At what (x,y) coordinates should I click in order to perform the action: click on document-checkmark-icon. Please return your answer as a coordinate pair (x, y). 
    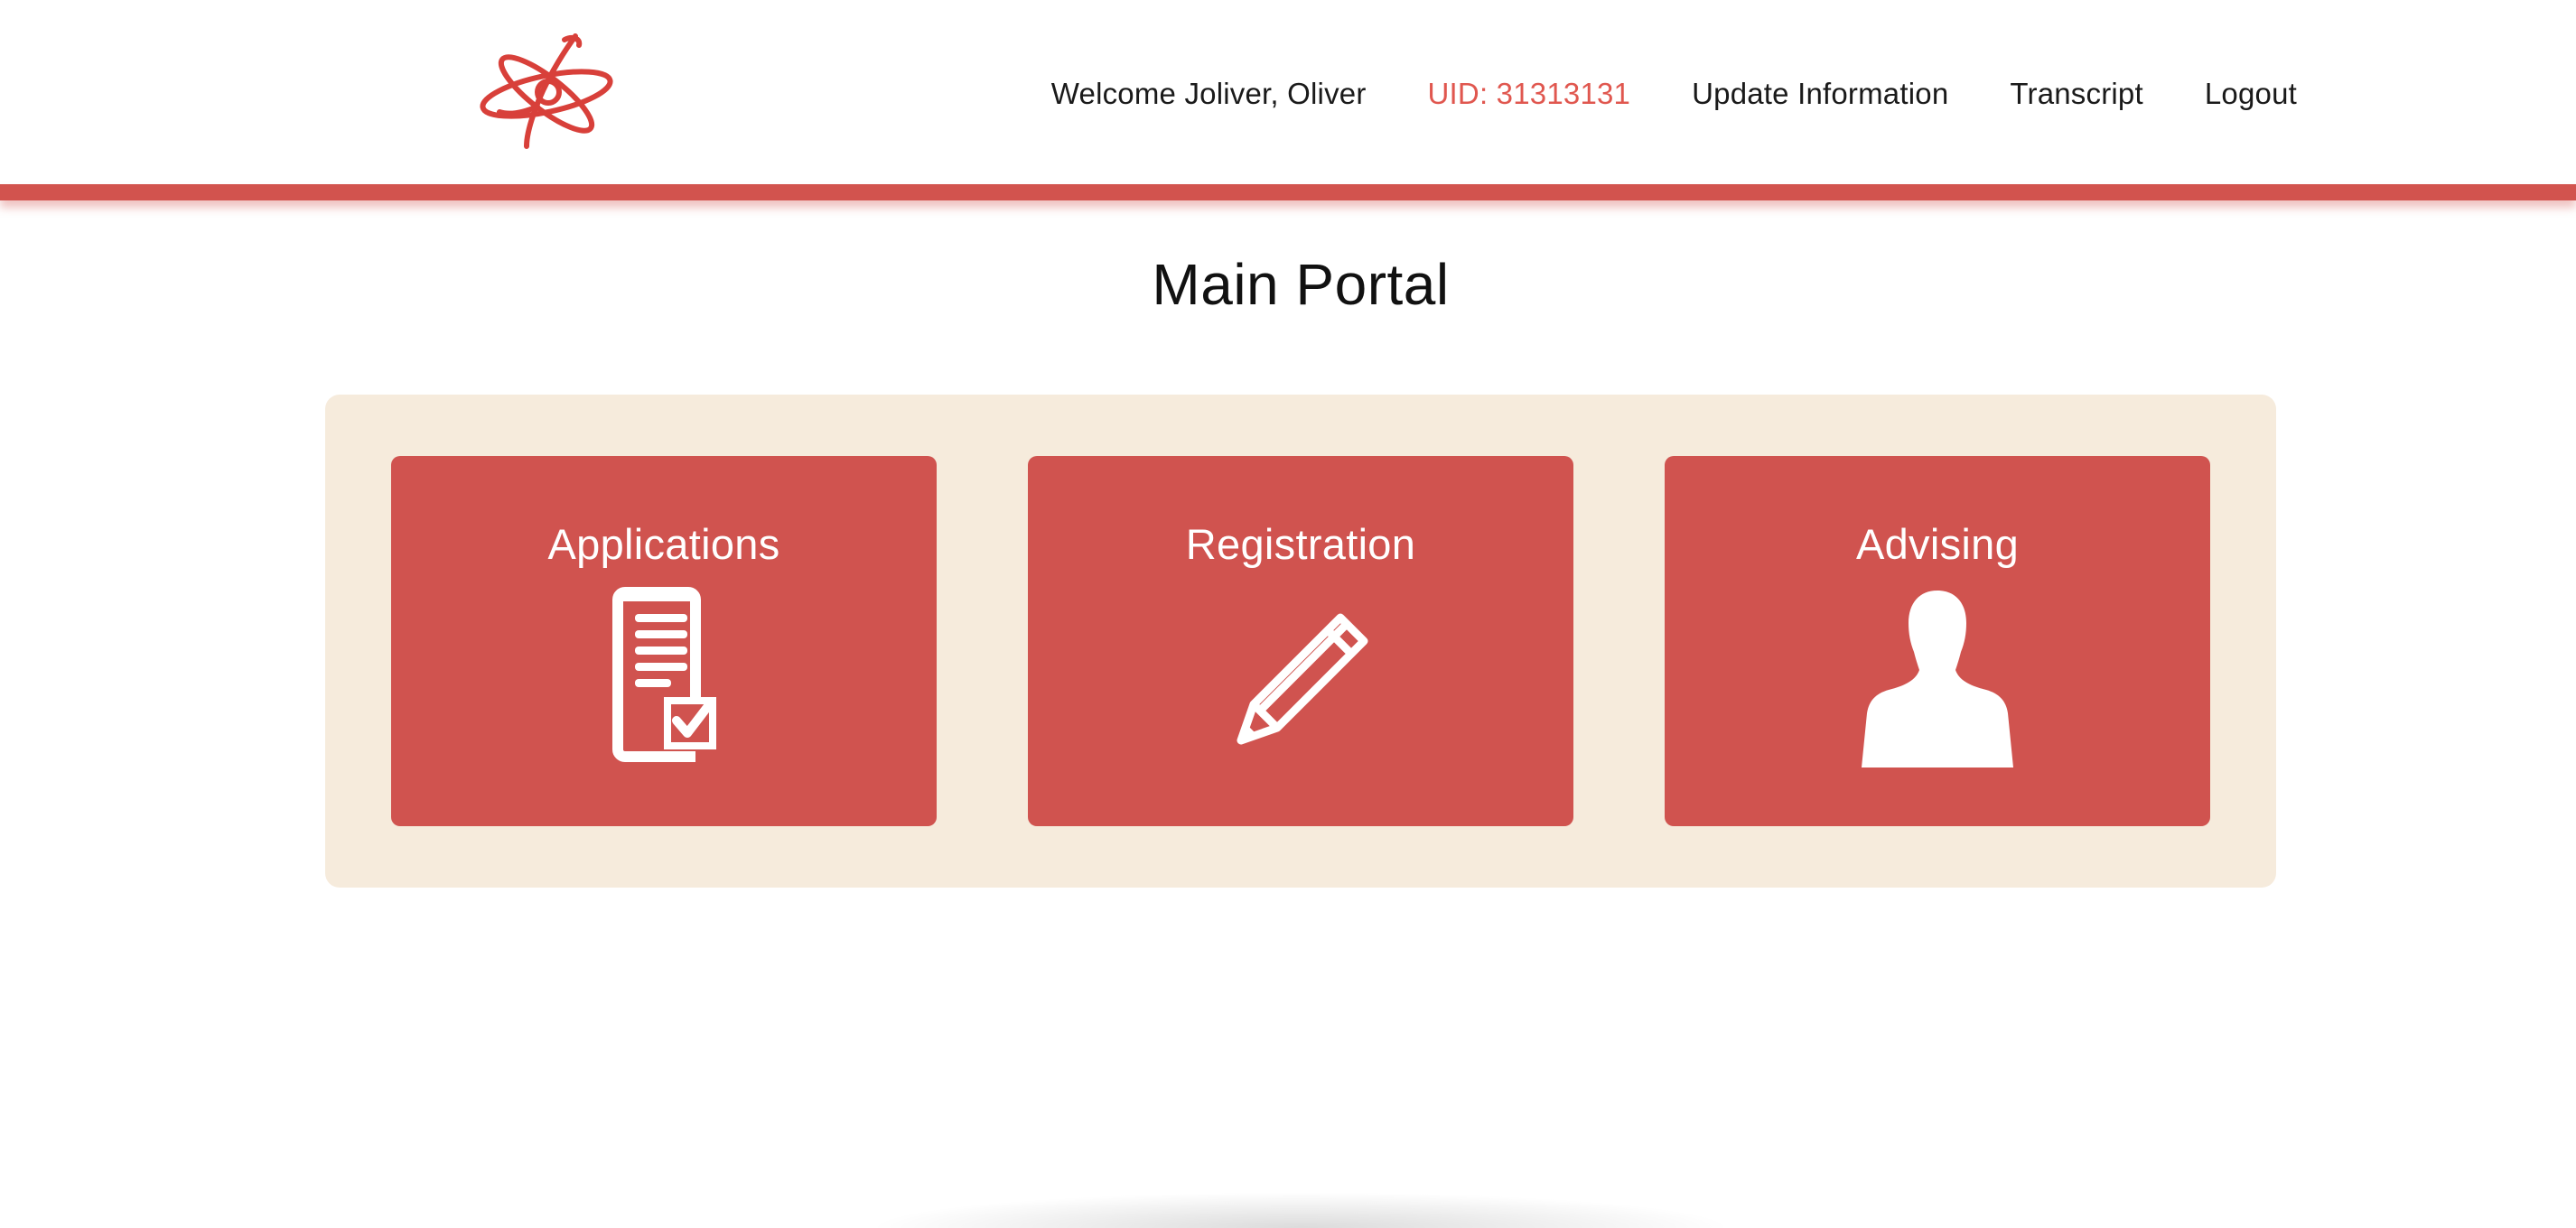
    Looking at the image, I should click on (663, 677).